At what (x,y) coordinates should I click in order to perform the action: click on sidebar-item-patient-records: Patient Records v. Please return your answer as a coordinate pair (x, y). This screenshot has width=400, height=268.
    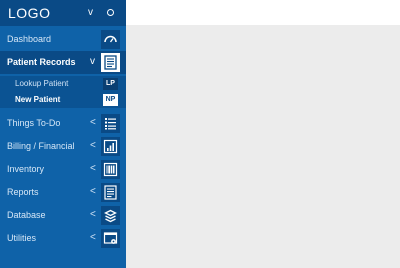
    Looking at the image, I should click on (63, 62).